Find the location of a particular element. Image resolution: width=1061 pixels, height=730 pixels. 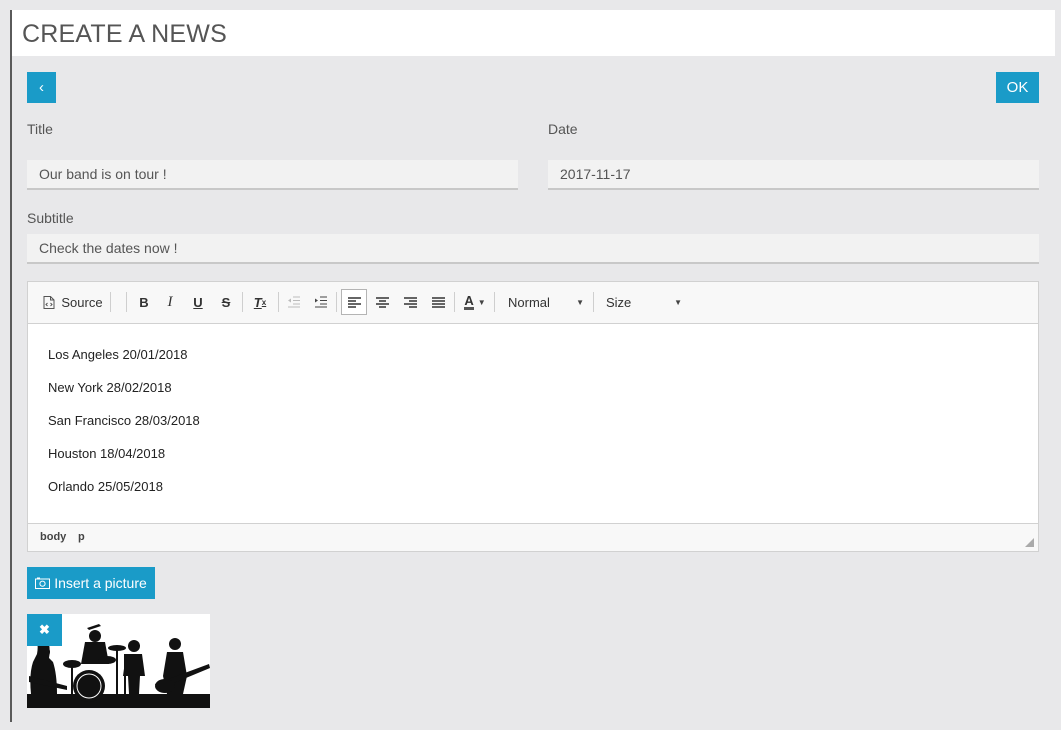

editor-paragraph: San Francisco 28/03/2018 is located at coordinates (124, 420).